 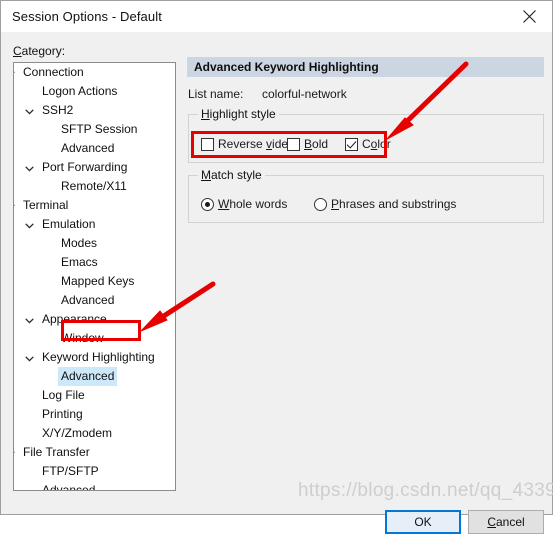 I want to click on tree-item-sftp-session: SFTP Session, so click(x=94, y=129).